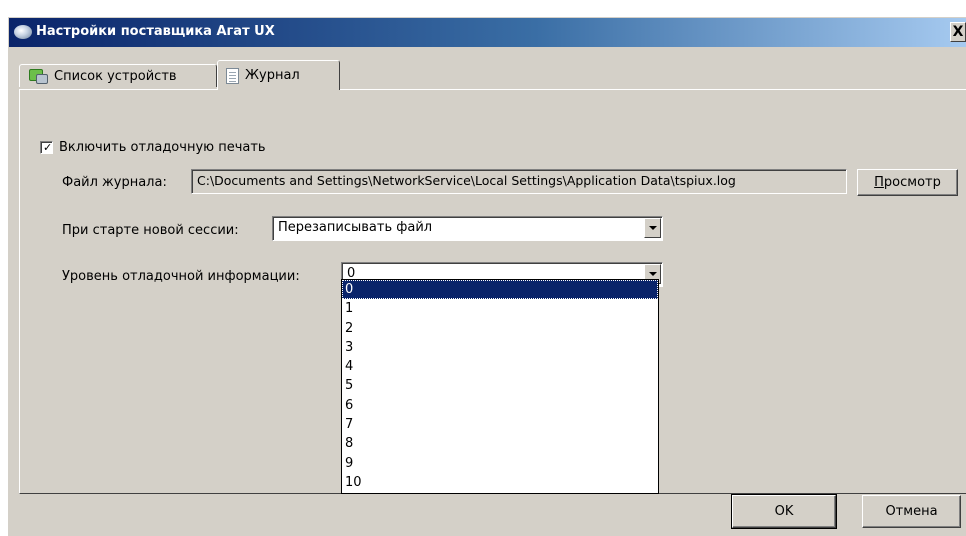  What do you see at coordinates (38, 76) in the screenshot?
I see `devices-icon` at bounding box center [38, 76].